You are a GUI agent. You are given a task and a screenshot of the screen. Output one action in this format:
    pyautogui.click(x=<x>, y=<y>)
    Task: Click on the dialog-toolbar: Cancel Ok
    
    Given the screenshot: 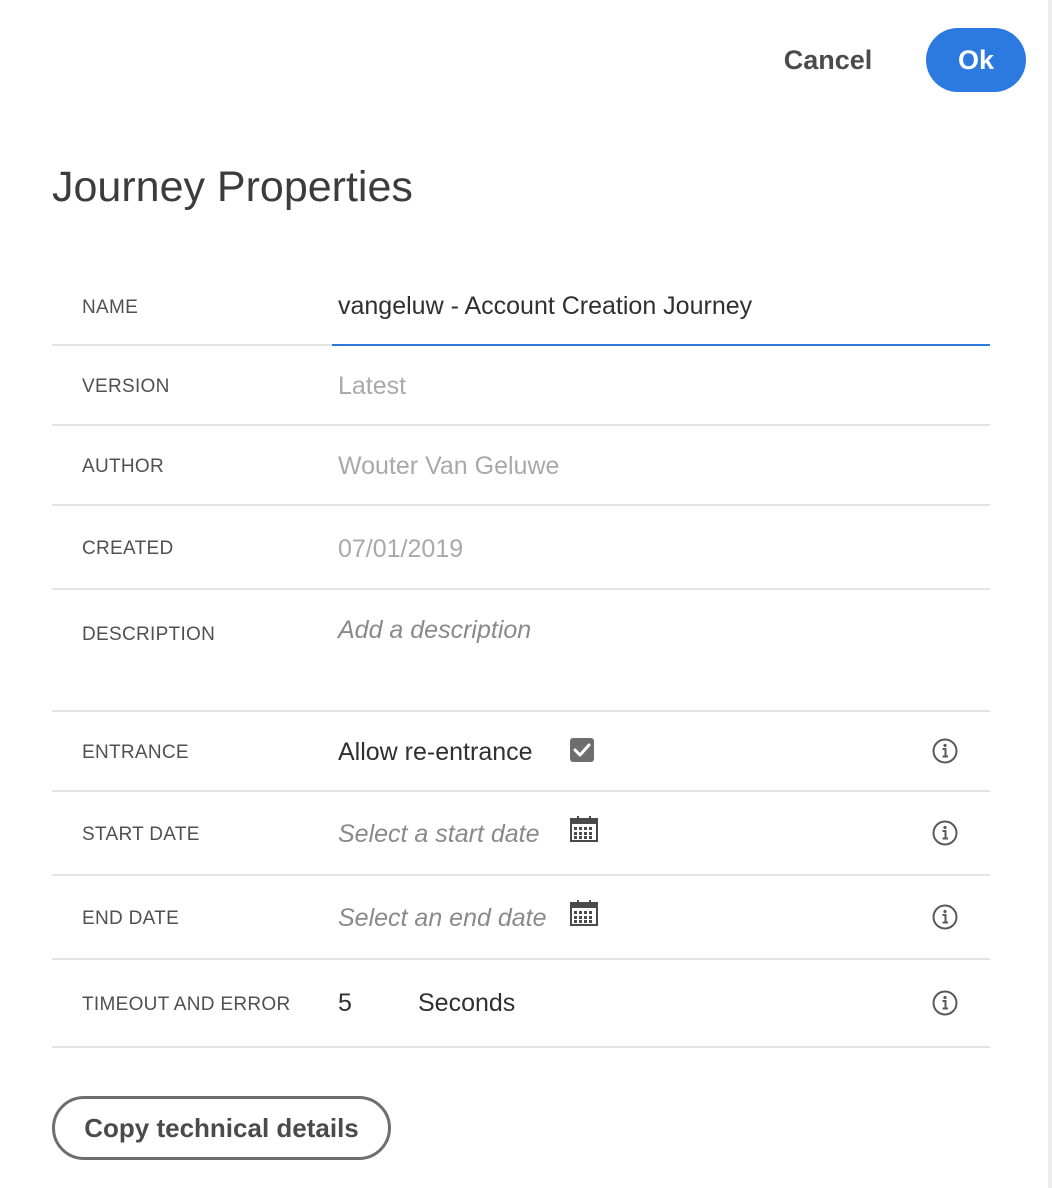 What is the action you would take?
    pyautogui.click(x=526, y=60)
    